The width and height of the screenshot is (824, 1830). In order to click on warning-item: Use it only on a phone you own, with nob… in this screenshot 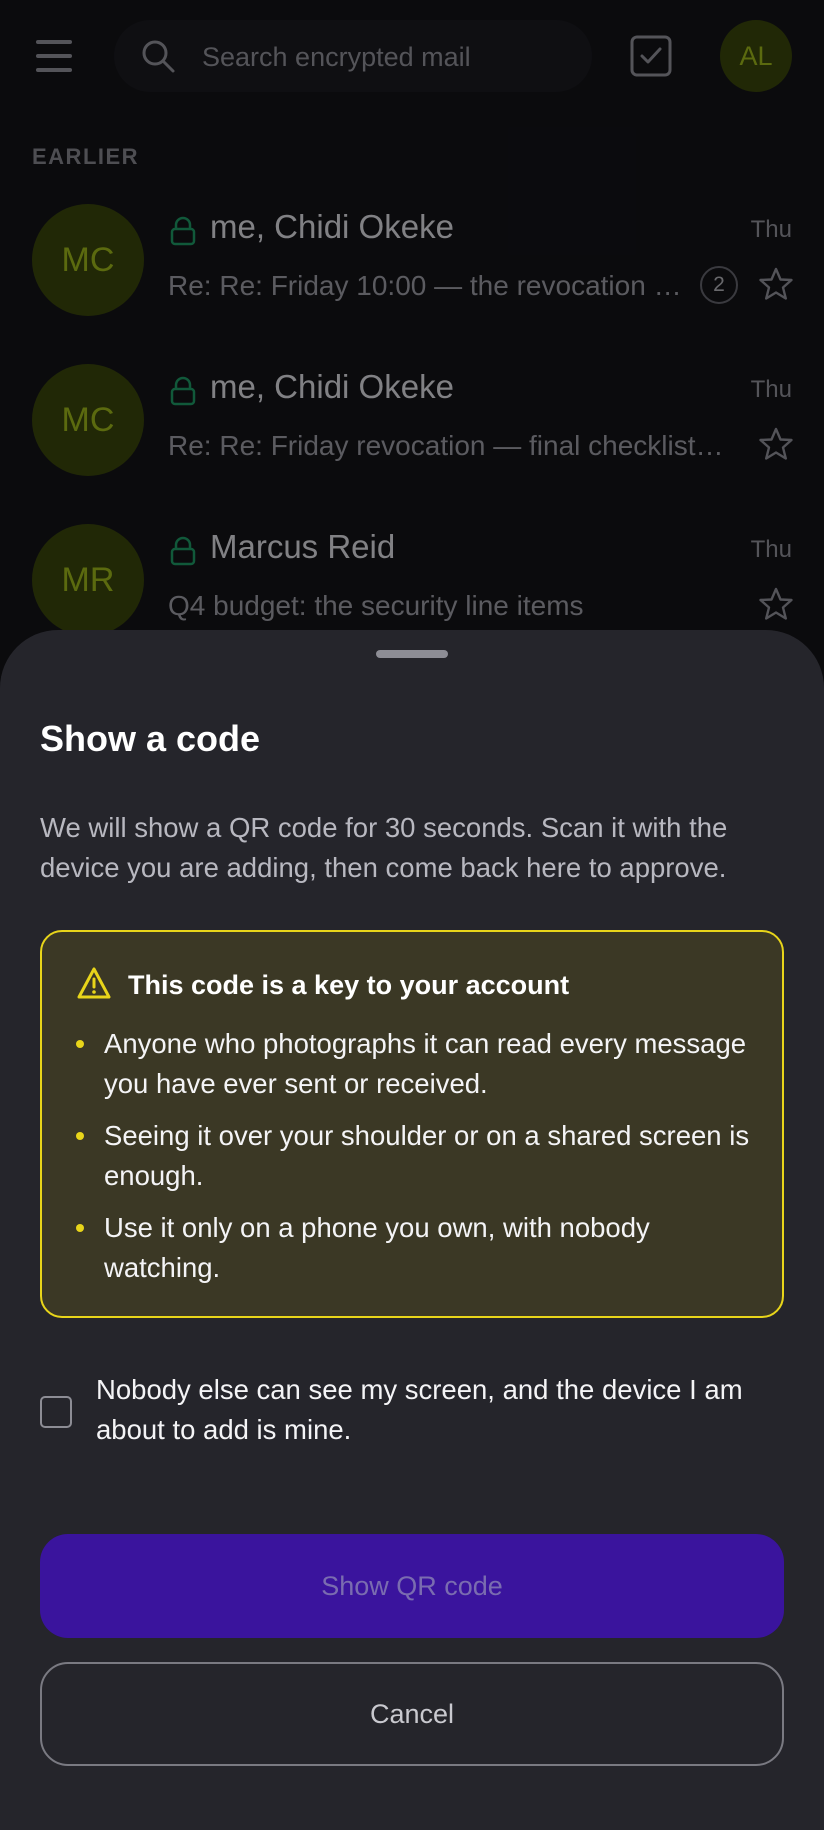, I will do `click(412, 1248)`.